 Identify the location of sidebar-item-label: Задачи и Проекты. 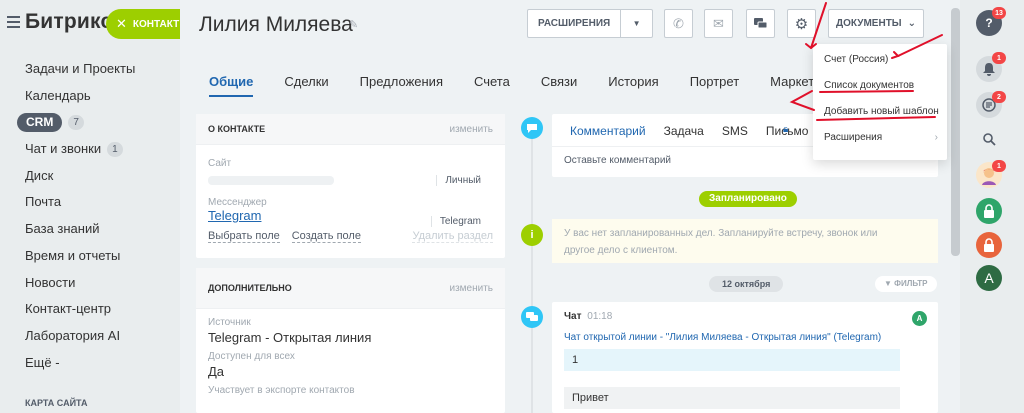
(80, 68).